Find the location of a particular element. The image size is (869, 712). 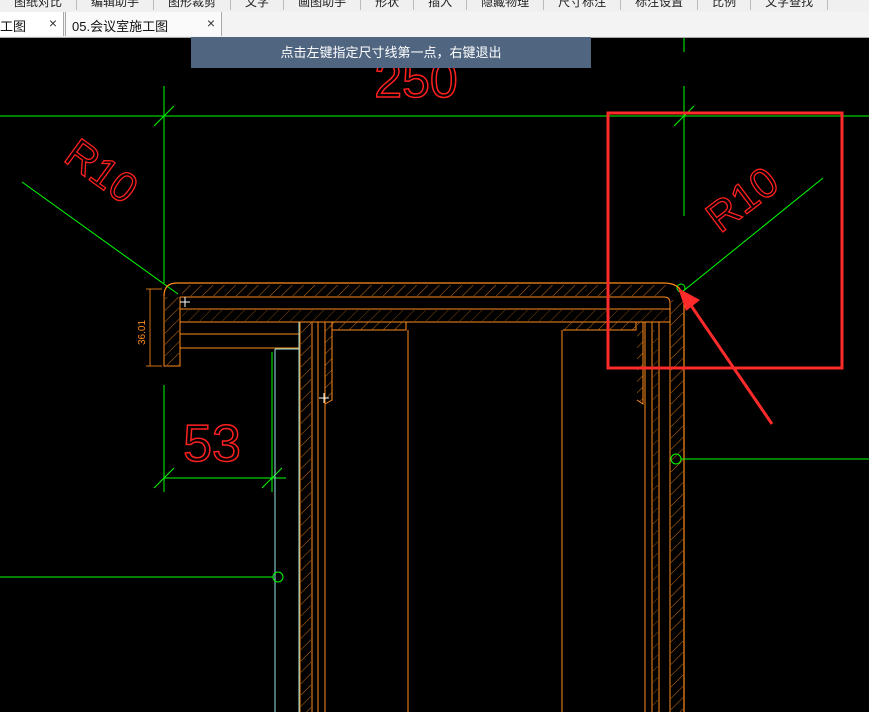

radius-text-left: R10 is located at coordinates (102, 170).